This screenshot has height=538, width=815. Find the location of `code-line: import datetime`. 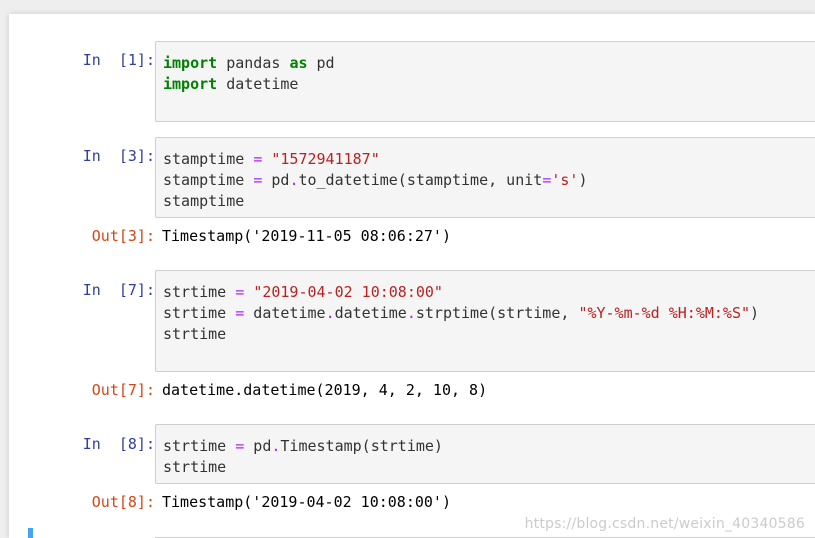

code-line: import datetime is located at coordinates (487, 84).